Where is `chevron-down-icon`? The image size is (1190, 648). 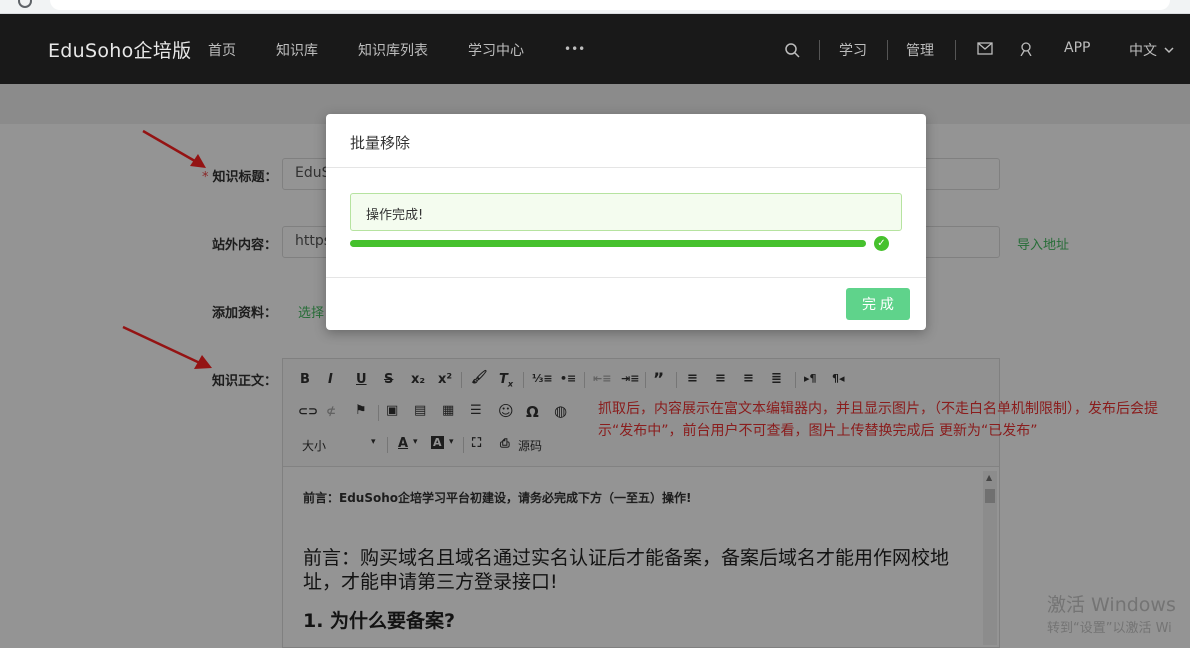
chevron-down-icon is located at coordinates (1169, 50).